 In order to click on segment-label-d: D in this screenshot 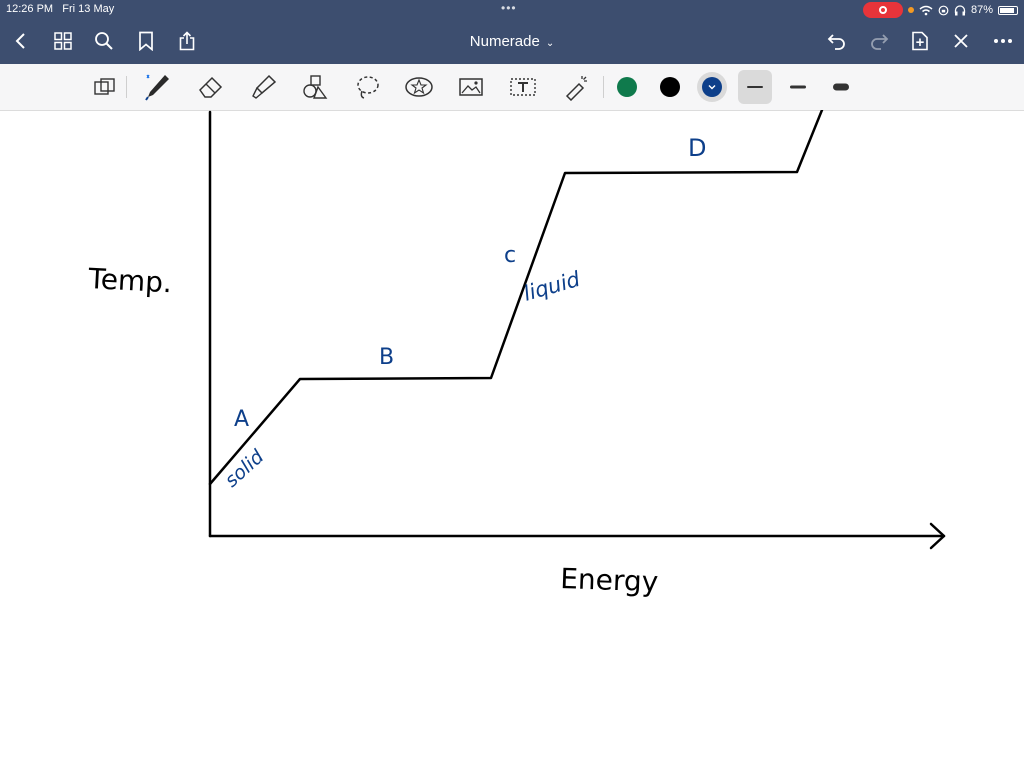, I will do `click(697, 148)`.